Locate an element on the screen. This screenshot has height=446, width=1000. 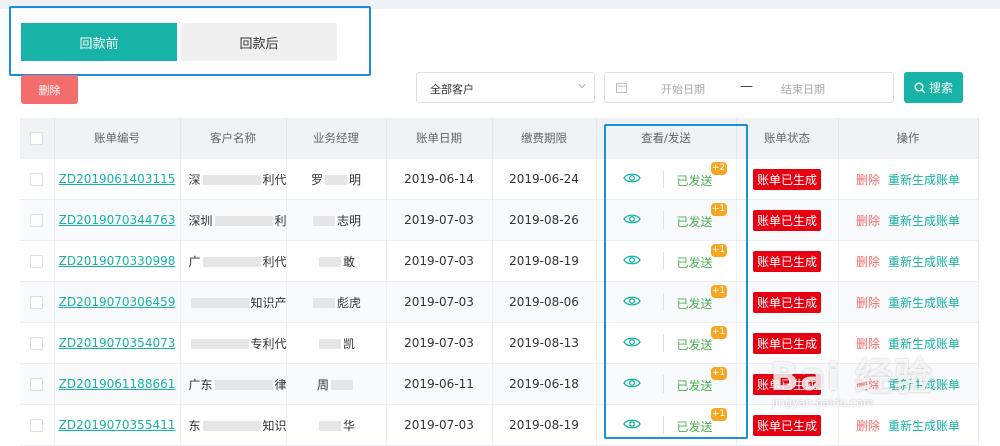
end-date-input: 结束日期 is located at coordinates (803, 89).